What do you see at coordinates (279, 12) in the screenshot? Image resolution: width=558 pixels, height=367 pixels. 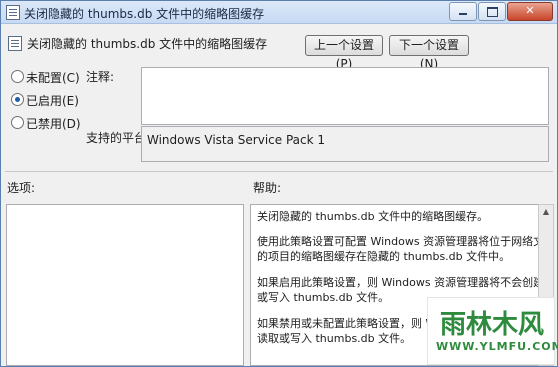 I see `title-bar: 关闭隐藏的 thumbs.db 文件中的缩略图缓存 ✕` at bounding box center [279, 12].